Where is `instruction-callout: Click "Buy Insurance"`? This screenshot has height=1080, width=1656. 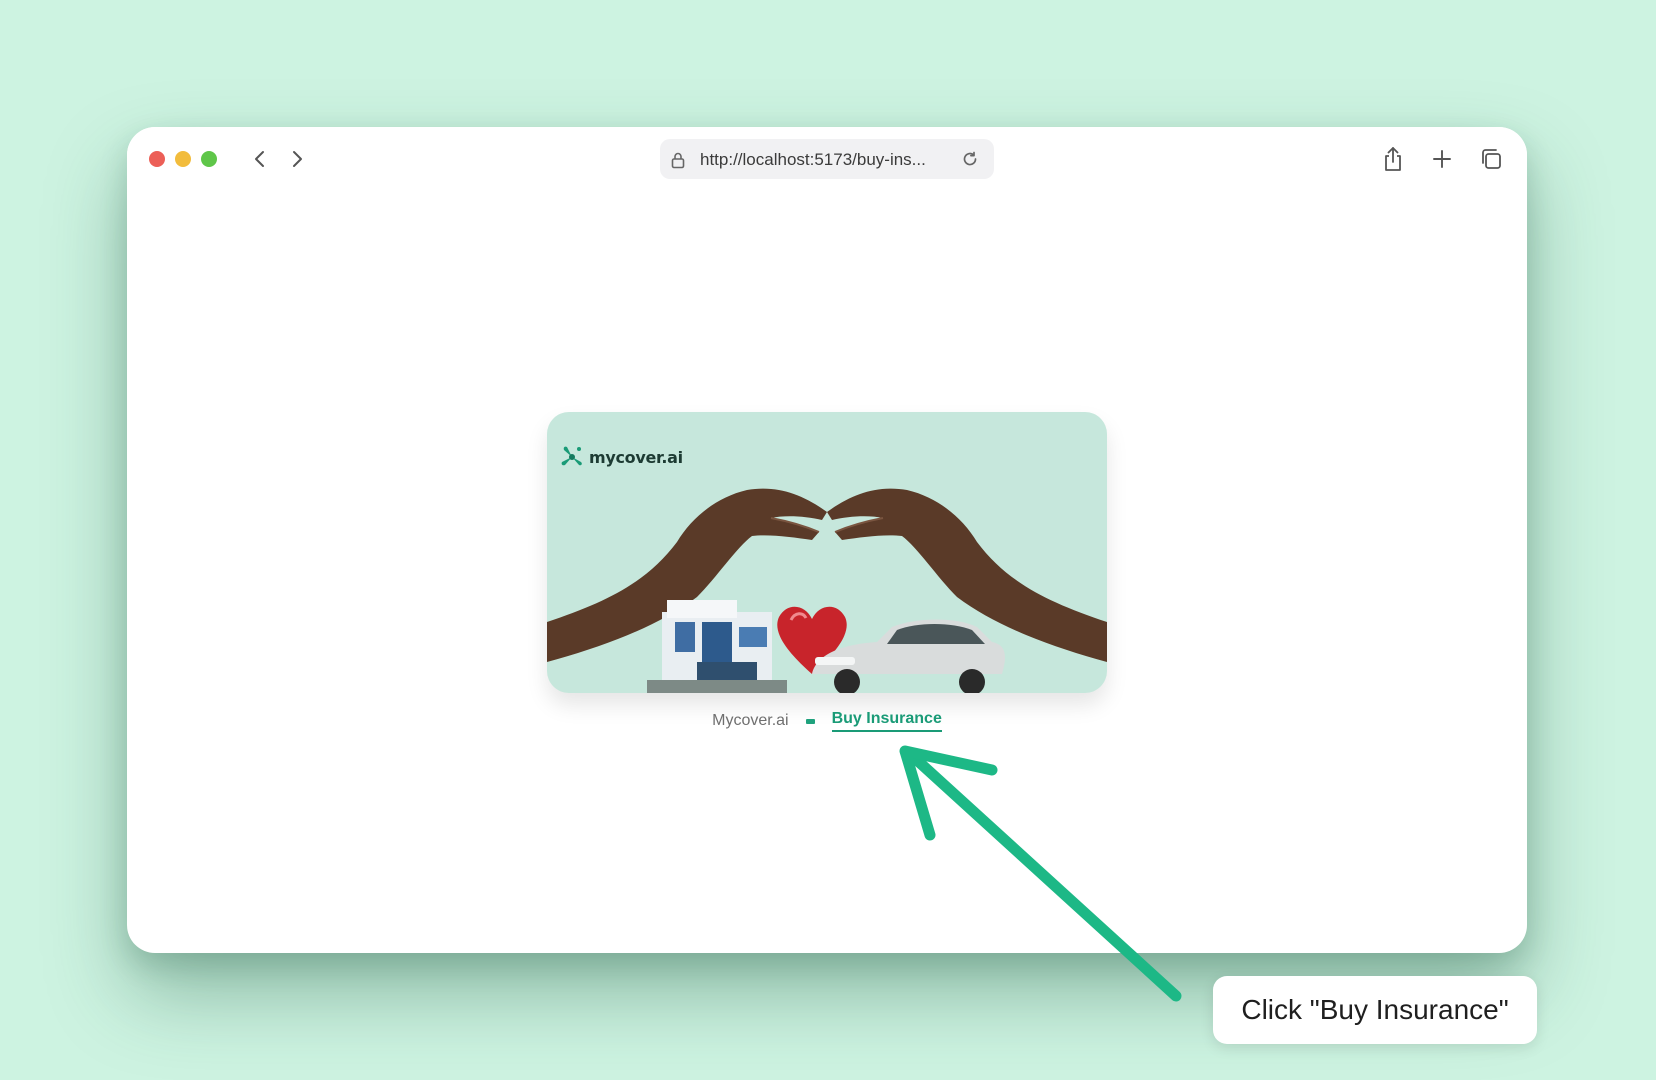 instruction-callout: Click "Buy Insurance" is located at coordinates (1375, 1010).